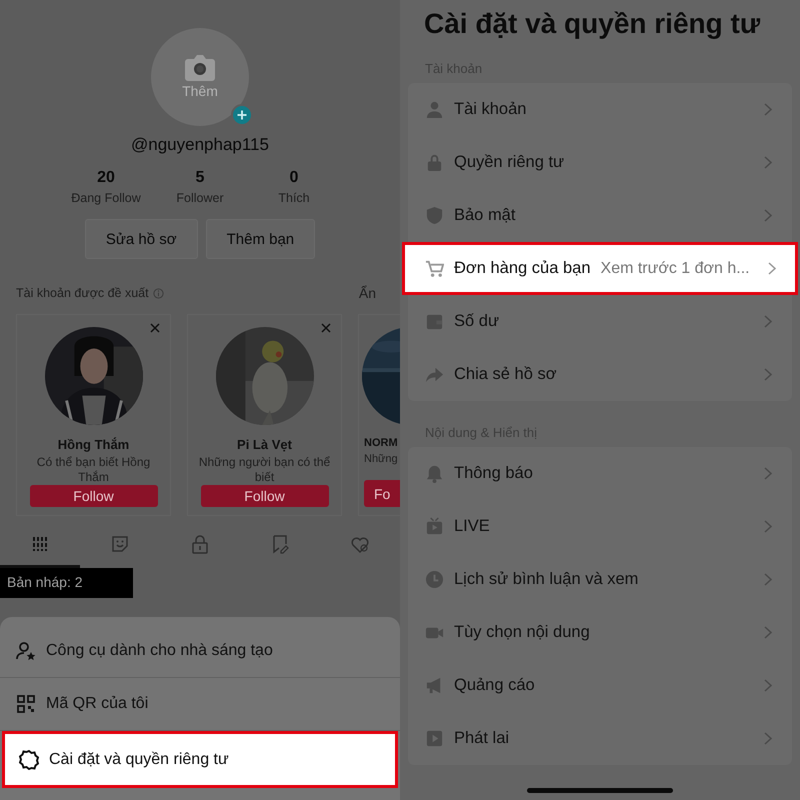  Describe the element at coordinates (434, 109) in the screenshot. I see `person-icon` at that location.